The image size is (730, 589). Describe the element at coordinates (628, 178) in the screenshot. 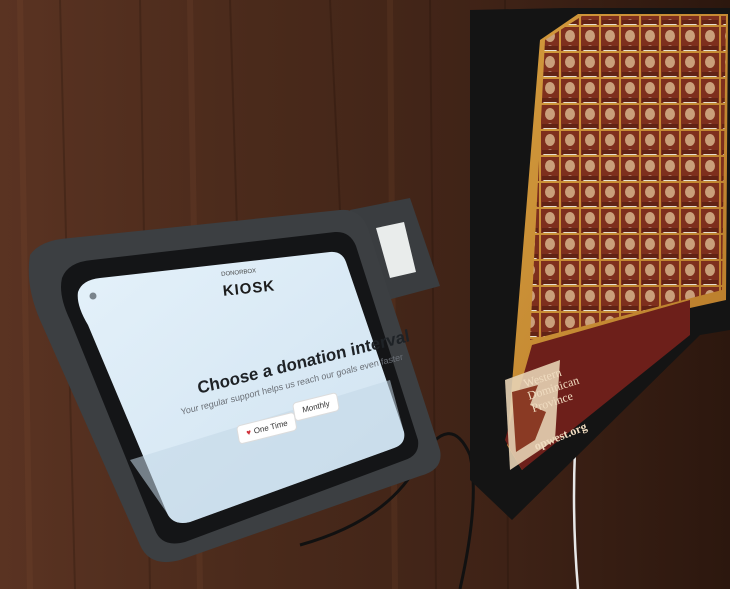

I see `poster-portrait-grid` at that location.